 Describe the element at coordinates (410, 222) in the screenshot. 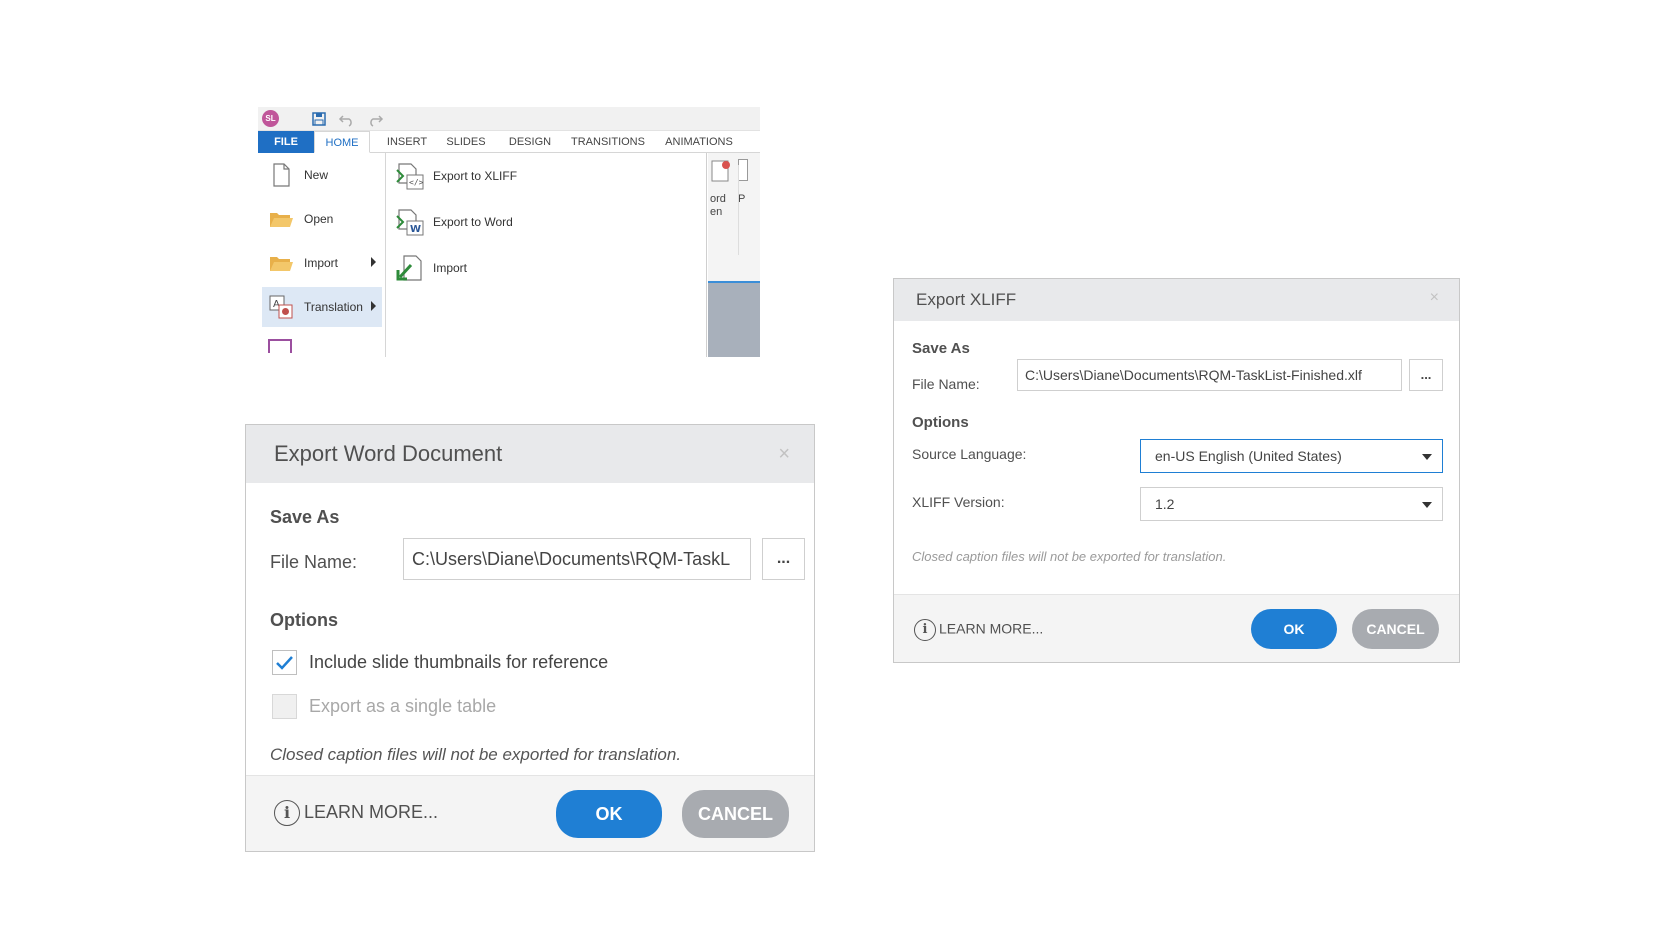

I see `word-export-icon: W` at that location.